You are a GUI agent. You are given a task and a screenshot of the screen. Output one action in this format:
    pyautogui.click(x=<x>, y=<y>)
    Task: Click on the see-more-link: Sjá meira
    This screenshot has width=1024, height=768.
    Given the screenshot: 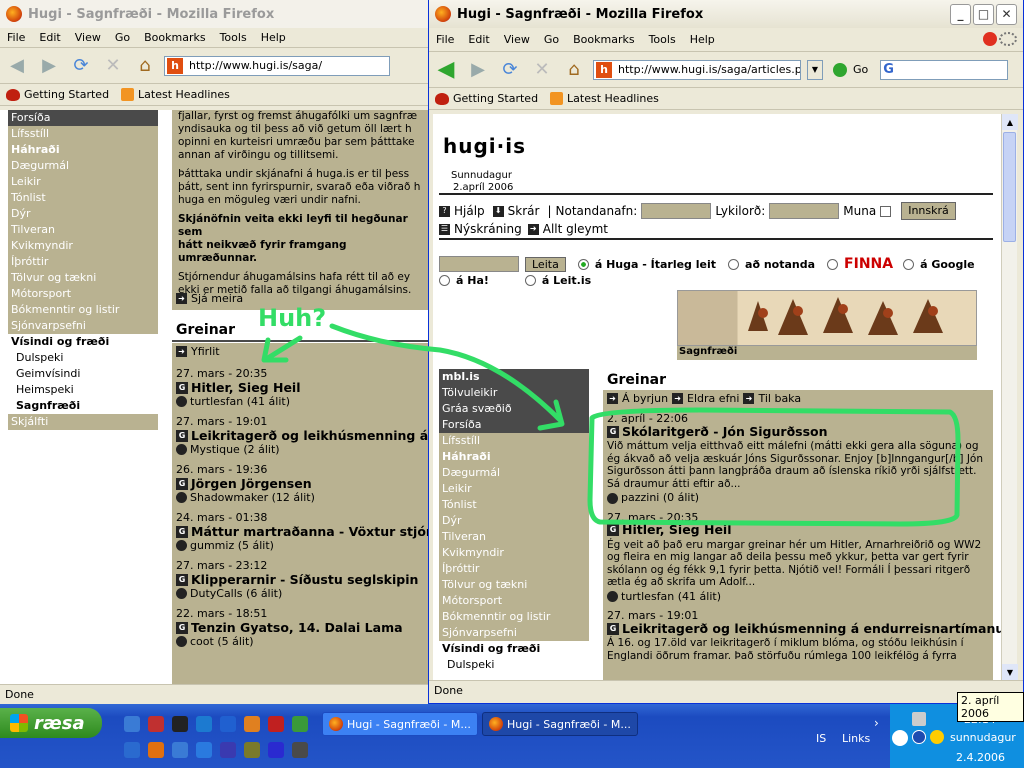 What is the action you would take?
    pyautogui.click(x=217, y=298)
    